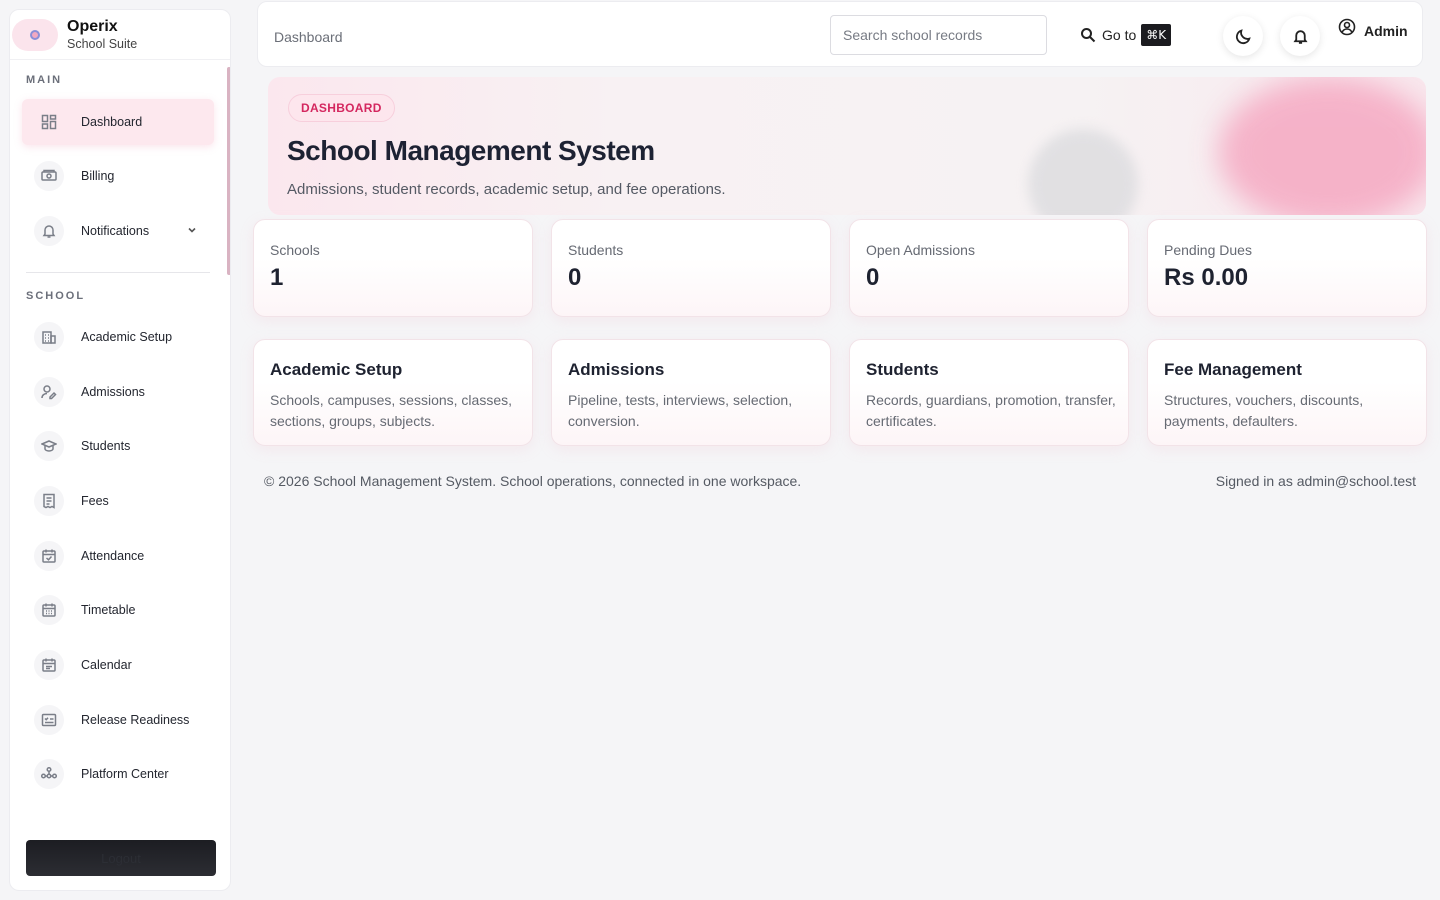 Image resolution: width=1440 pixels, height=900 pixels. What do you see at coordinates (113, 556) in the screenshot?
I see `sidebar-item-label: Attendance` at bounding box center [113, 556].